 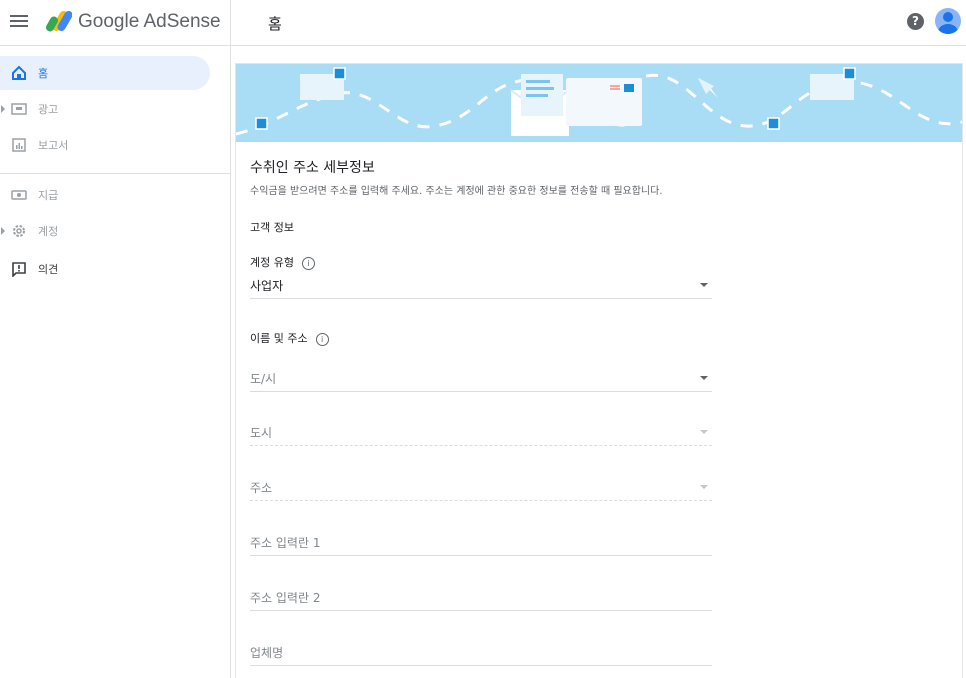 I want to click on account-type-value: 사업자, so click(x=267, y=286).